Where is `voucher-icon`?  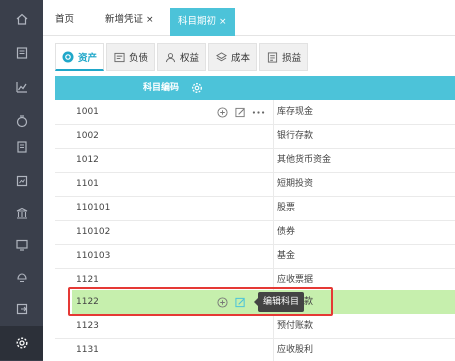 voucher-icon is located at coordinates (21, 53).